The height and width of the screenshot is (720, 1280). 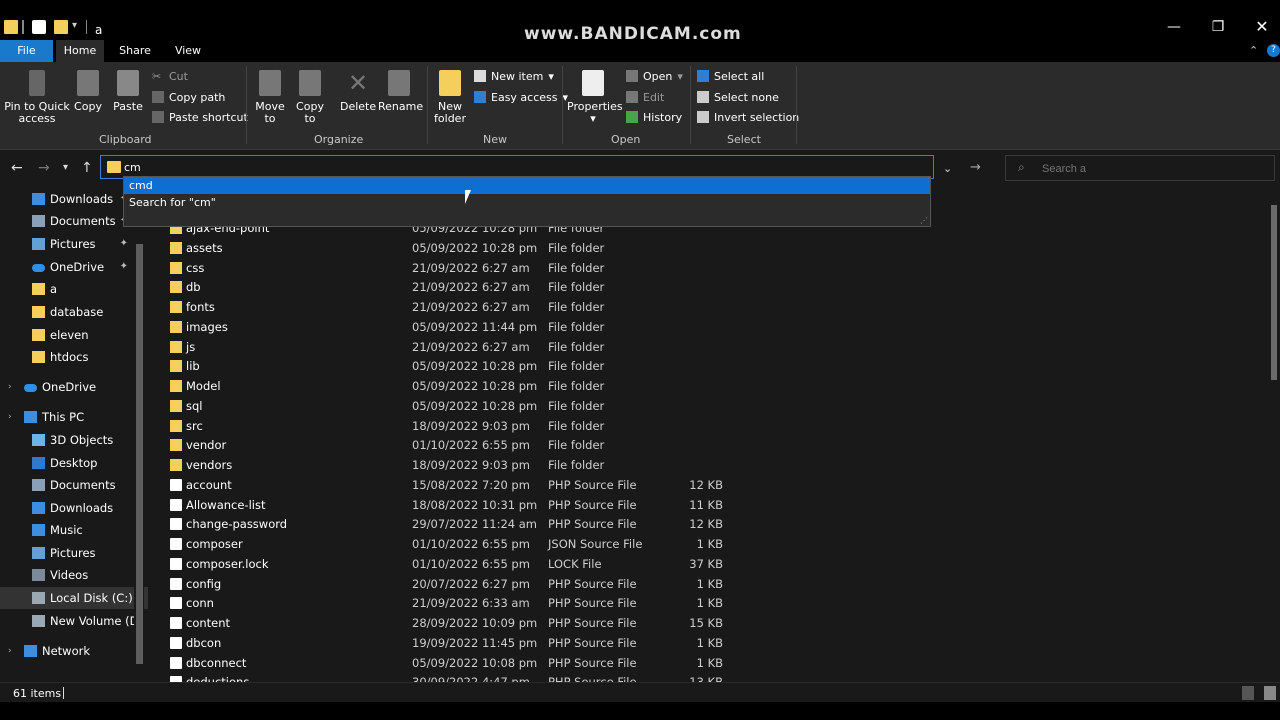 What do you see at coordinates (39, 27) in the screenshot?
I see `properties-quick-icon` at bounding box center [39, 27].